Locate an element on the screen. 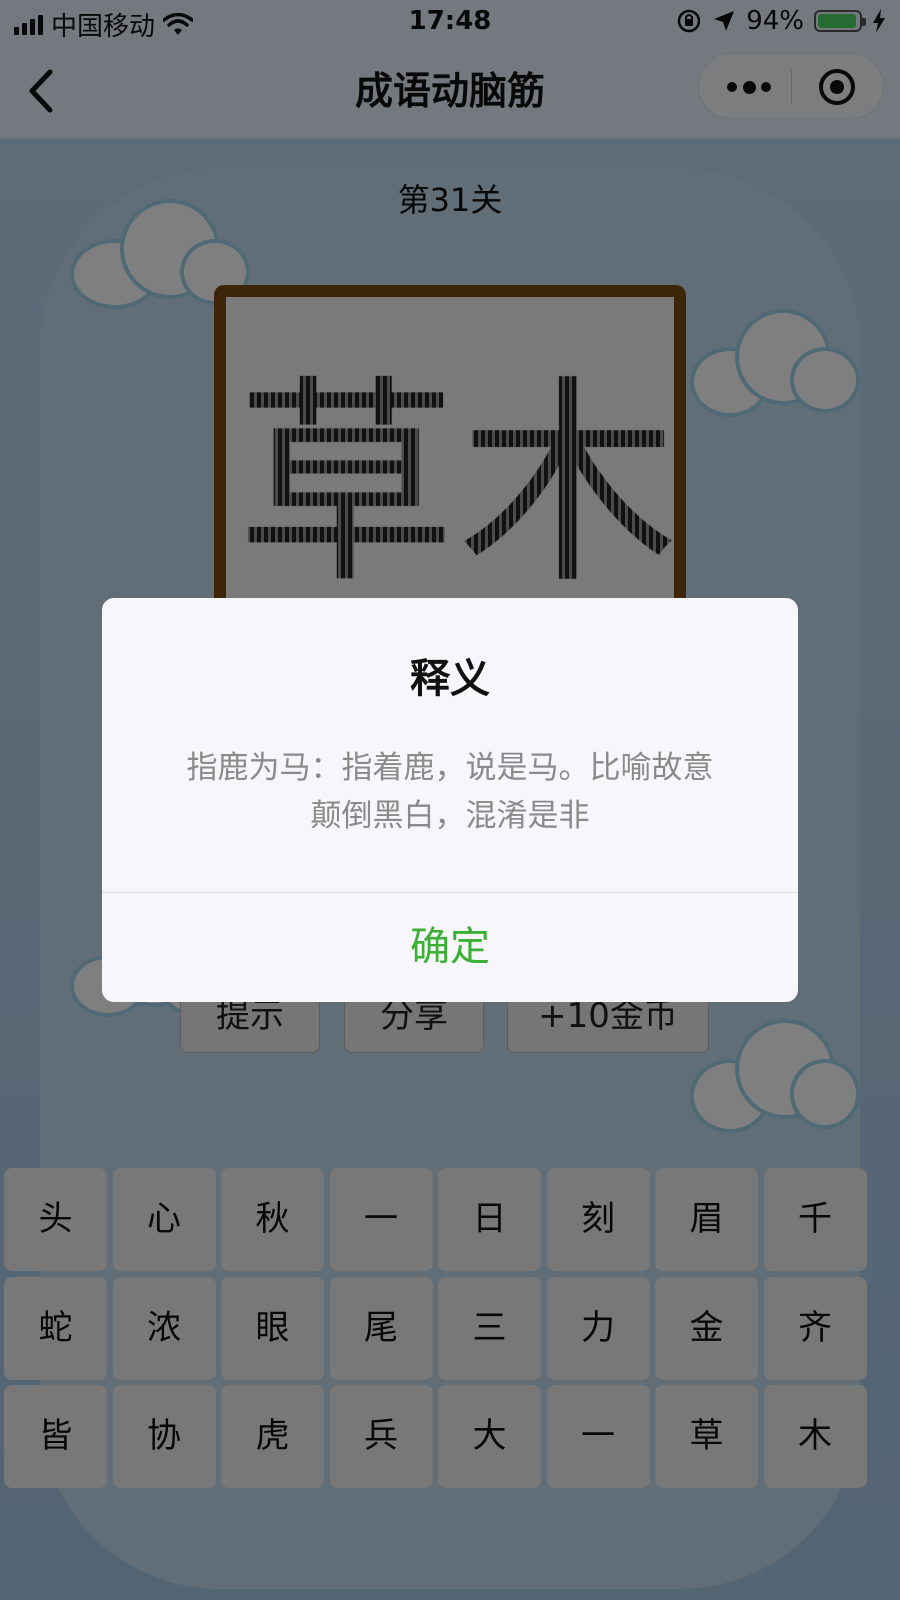  dialog-content-line: 指鹿为马：指着鹿，说是马。比喻故意 is located at coordinates (450, 768).